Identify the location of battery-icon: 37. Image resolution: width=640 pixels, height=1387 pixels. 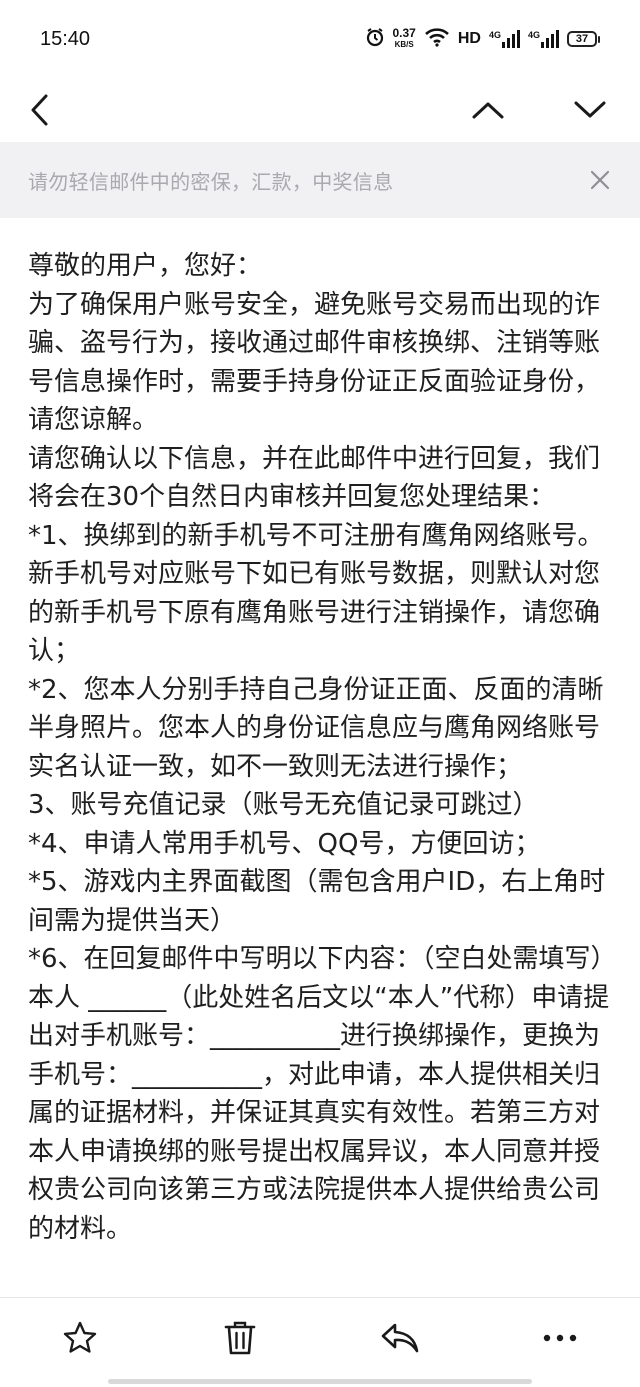
(583, 39).